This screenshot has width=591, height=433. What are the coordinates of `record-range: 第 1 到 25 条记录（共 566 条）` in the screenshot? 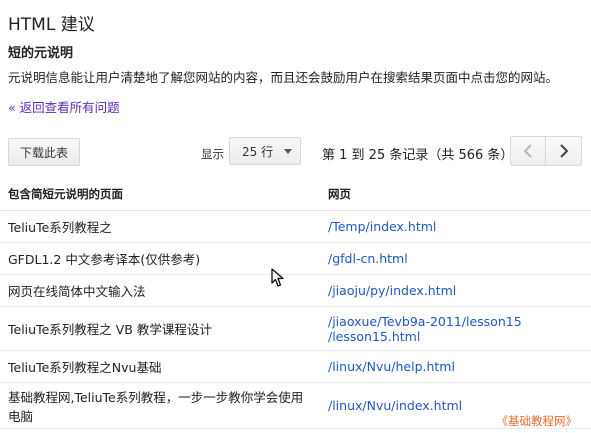 It's located at (418, 155).